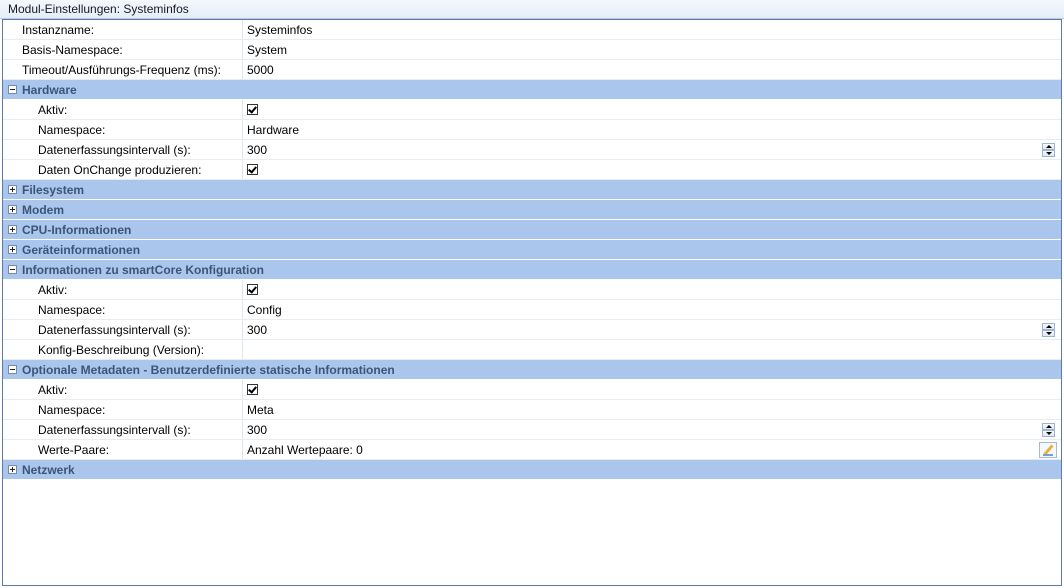 The width and height of the screenshot is (1064, 588). Describe the element at coordinates (652, 49) in the screenshot. I see `property-value: System` at that location.